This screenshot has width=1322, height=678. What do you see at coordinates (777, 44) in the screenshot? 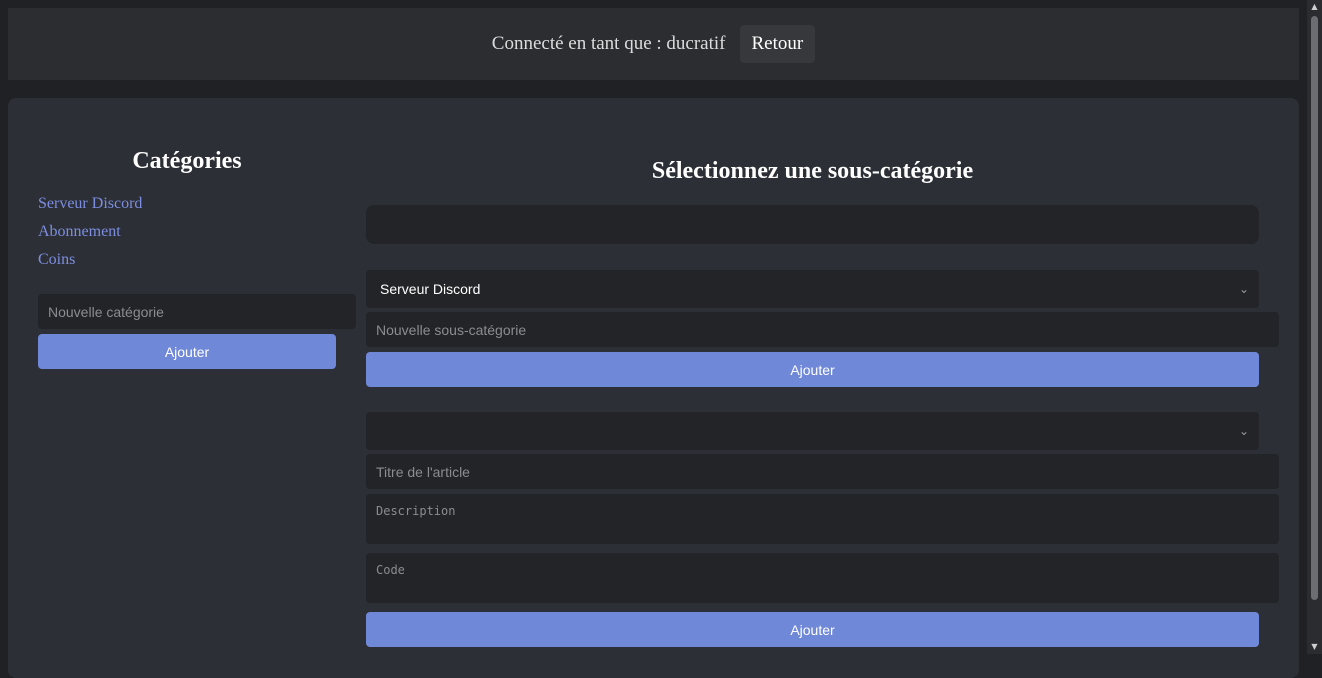
I see `back-button: Retour` at bounding box center [777, 44].